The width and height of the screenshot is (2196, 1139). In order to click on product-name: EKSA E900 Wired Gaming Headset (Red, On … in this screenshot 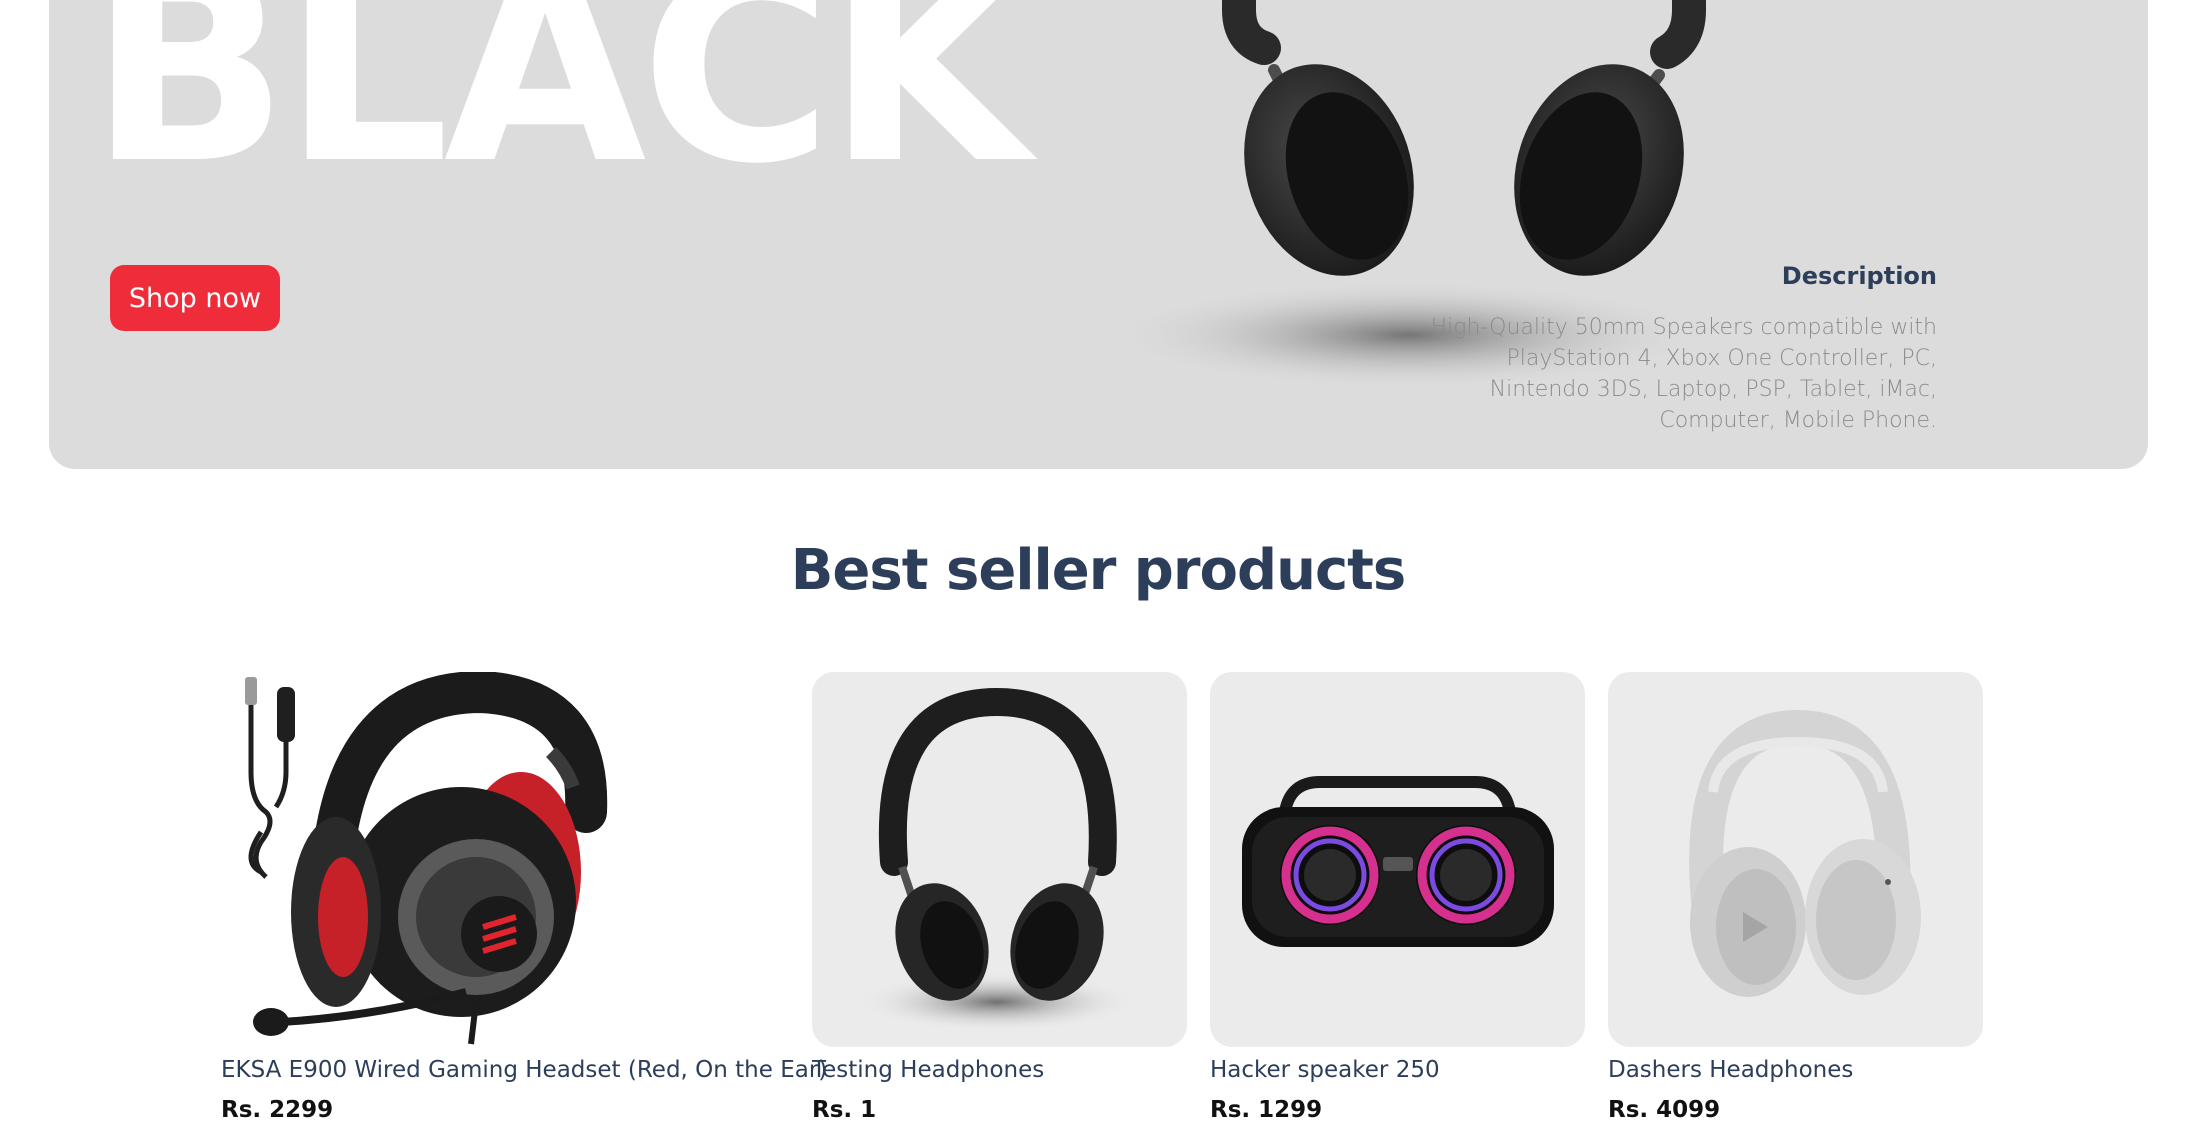, I will do `click(524, 1070)`.